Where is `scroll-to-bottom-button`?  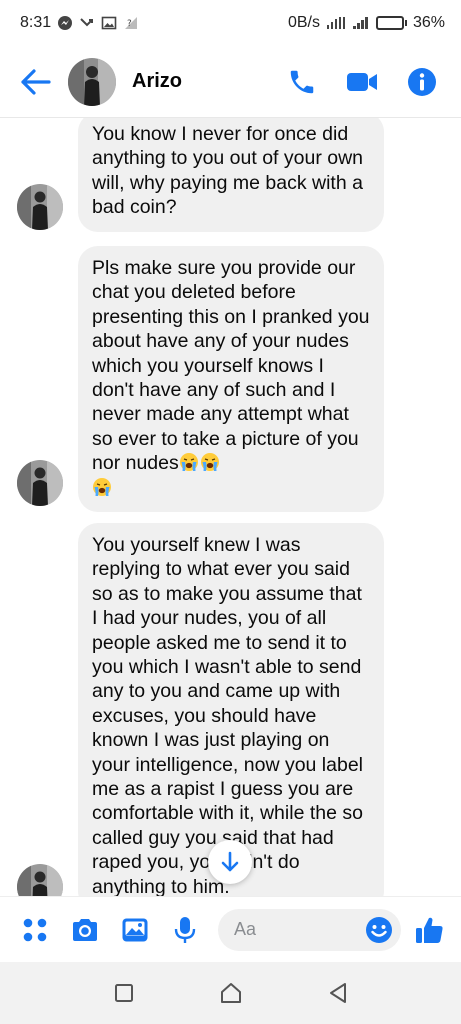
scroll-to-bottom-button is located at coordinates (230, 862).